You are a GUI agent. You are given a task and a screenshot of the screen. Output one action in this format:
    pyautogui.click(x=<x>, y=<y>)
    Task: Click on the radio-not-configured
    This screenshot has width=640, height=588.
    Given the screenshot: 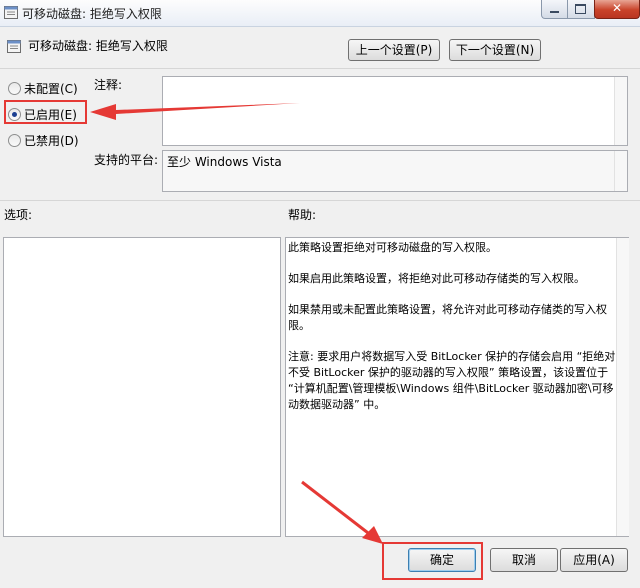 What is the action you would take?
    pyautogui.click(x=14, y=88)
    